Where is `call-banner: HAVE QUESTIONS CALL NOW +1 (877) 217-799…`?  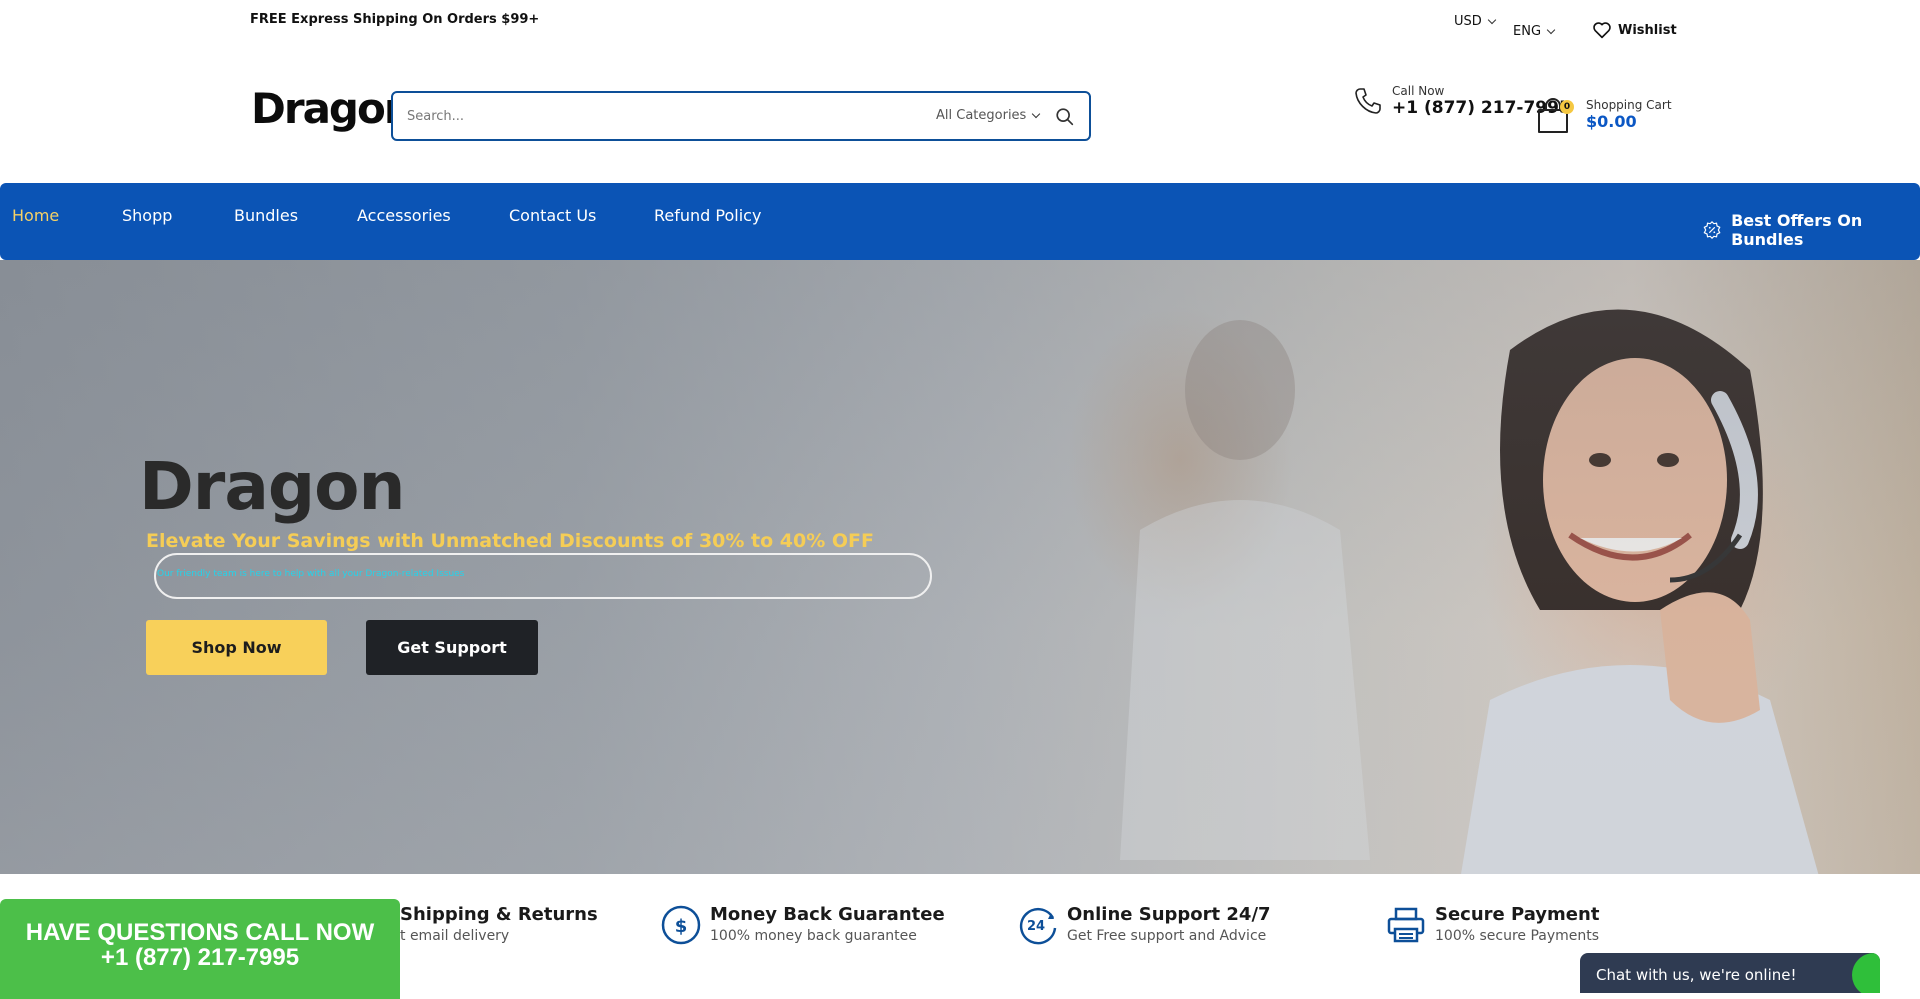
call-banner: HAVE QUESTIONS CALL NOW +1 (877) 217-799… is located at coordinates (200, 949).